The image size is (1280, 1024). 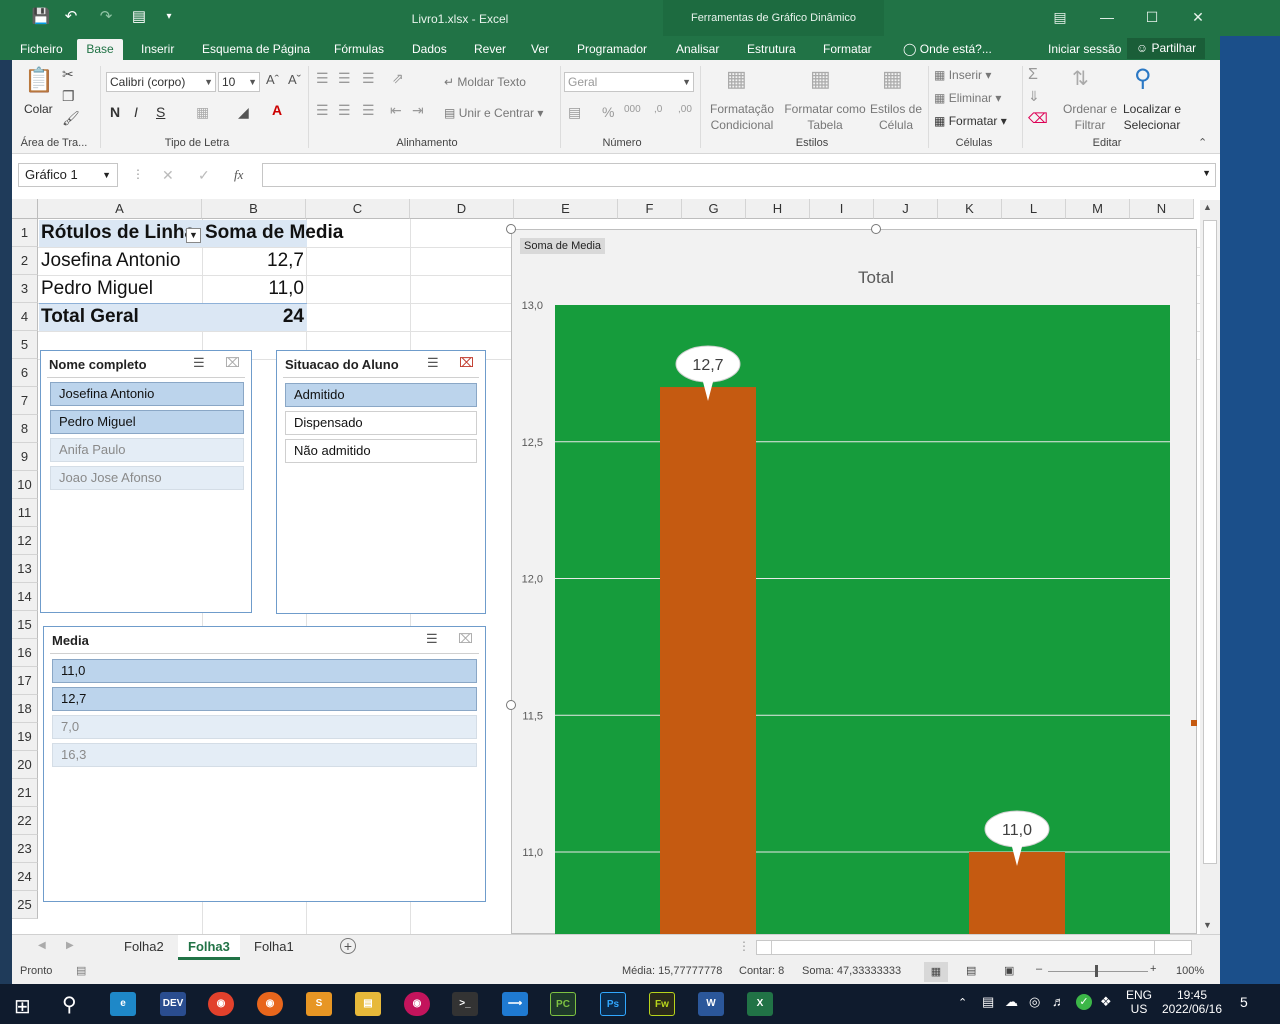 What do you see at coordinates (193, 235) in the screenshot?
I see `filter-dropdown-icon: ▼` at bounding box center [193, 235].